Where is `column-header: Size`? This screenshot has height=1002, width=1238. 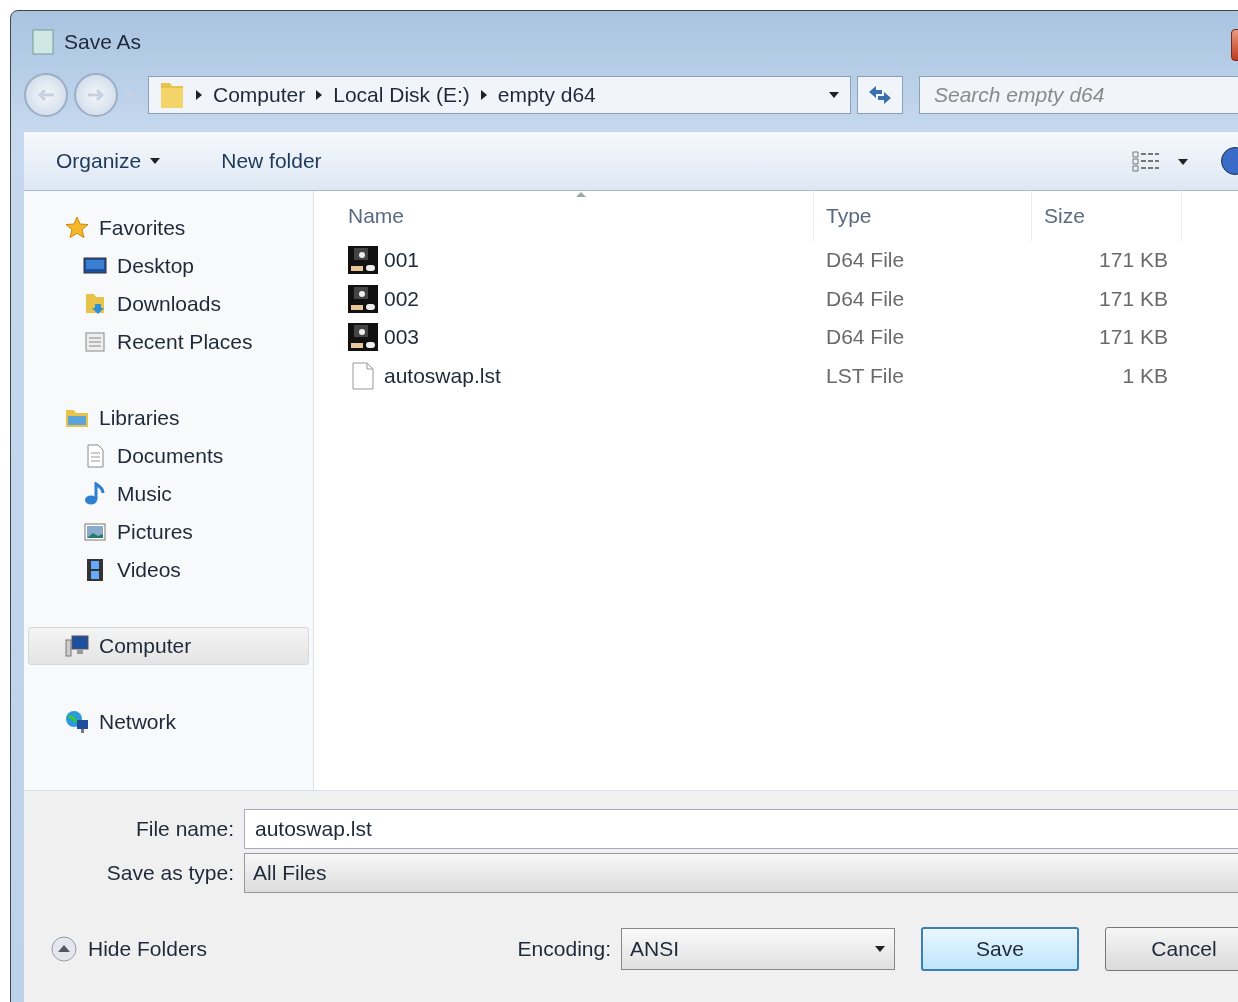
column-header: Size is located at coordinates (1107, 216).